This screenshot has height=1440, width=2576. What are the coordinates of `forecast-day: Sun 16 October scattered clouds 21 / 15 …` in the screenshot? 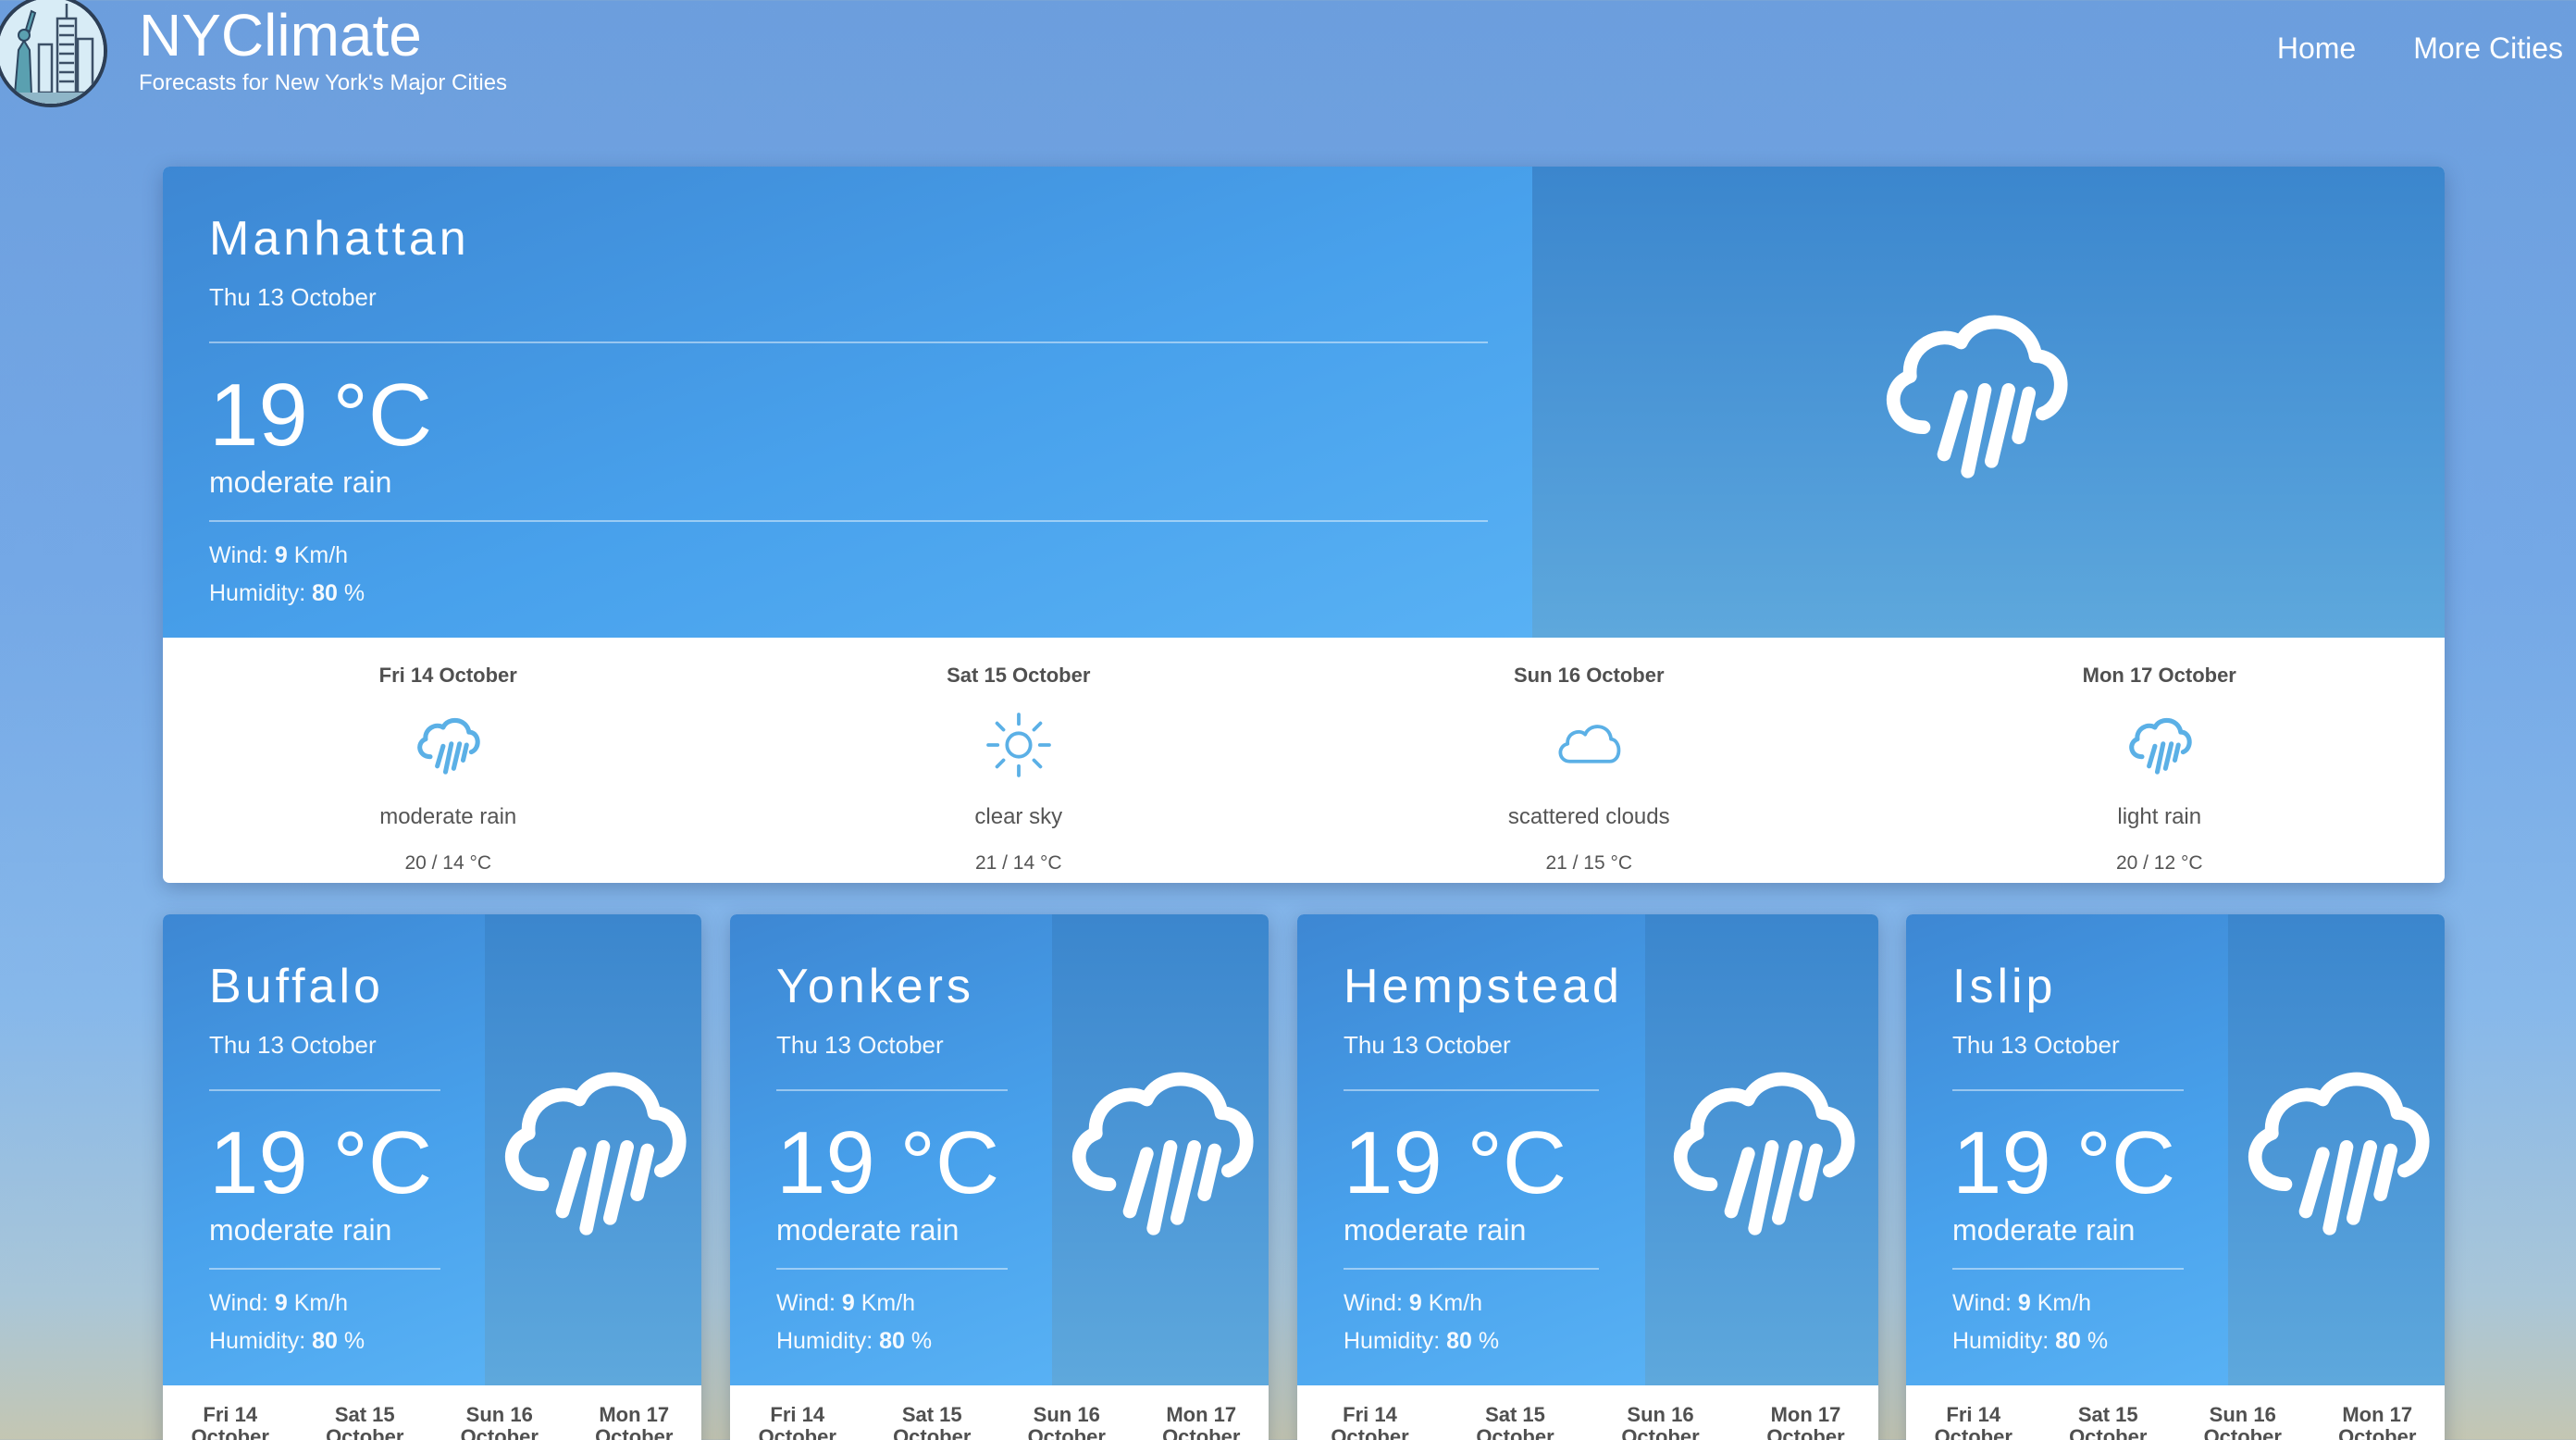 It's located at (1590, 773).